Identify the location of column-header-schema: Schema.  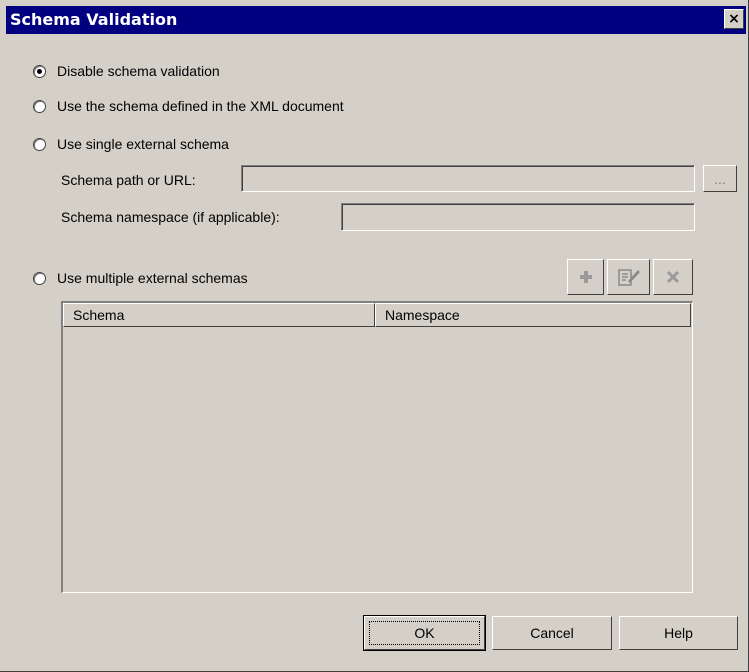
(219, 315).